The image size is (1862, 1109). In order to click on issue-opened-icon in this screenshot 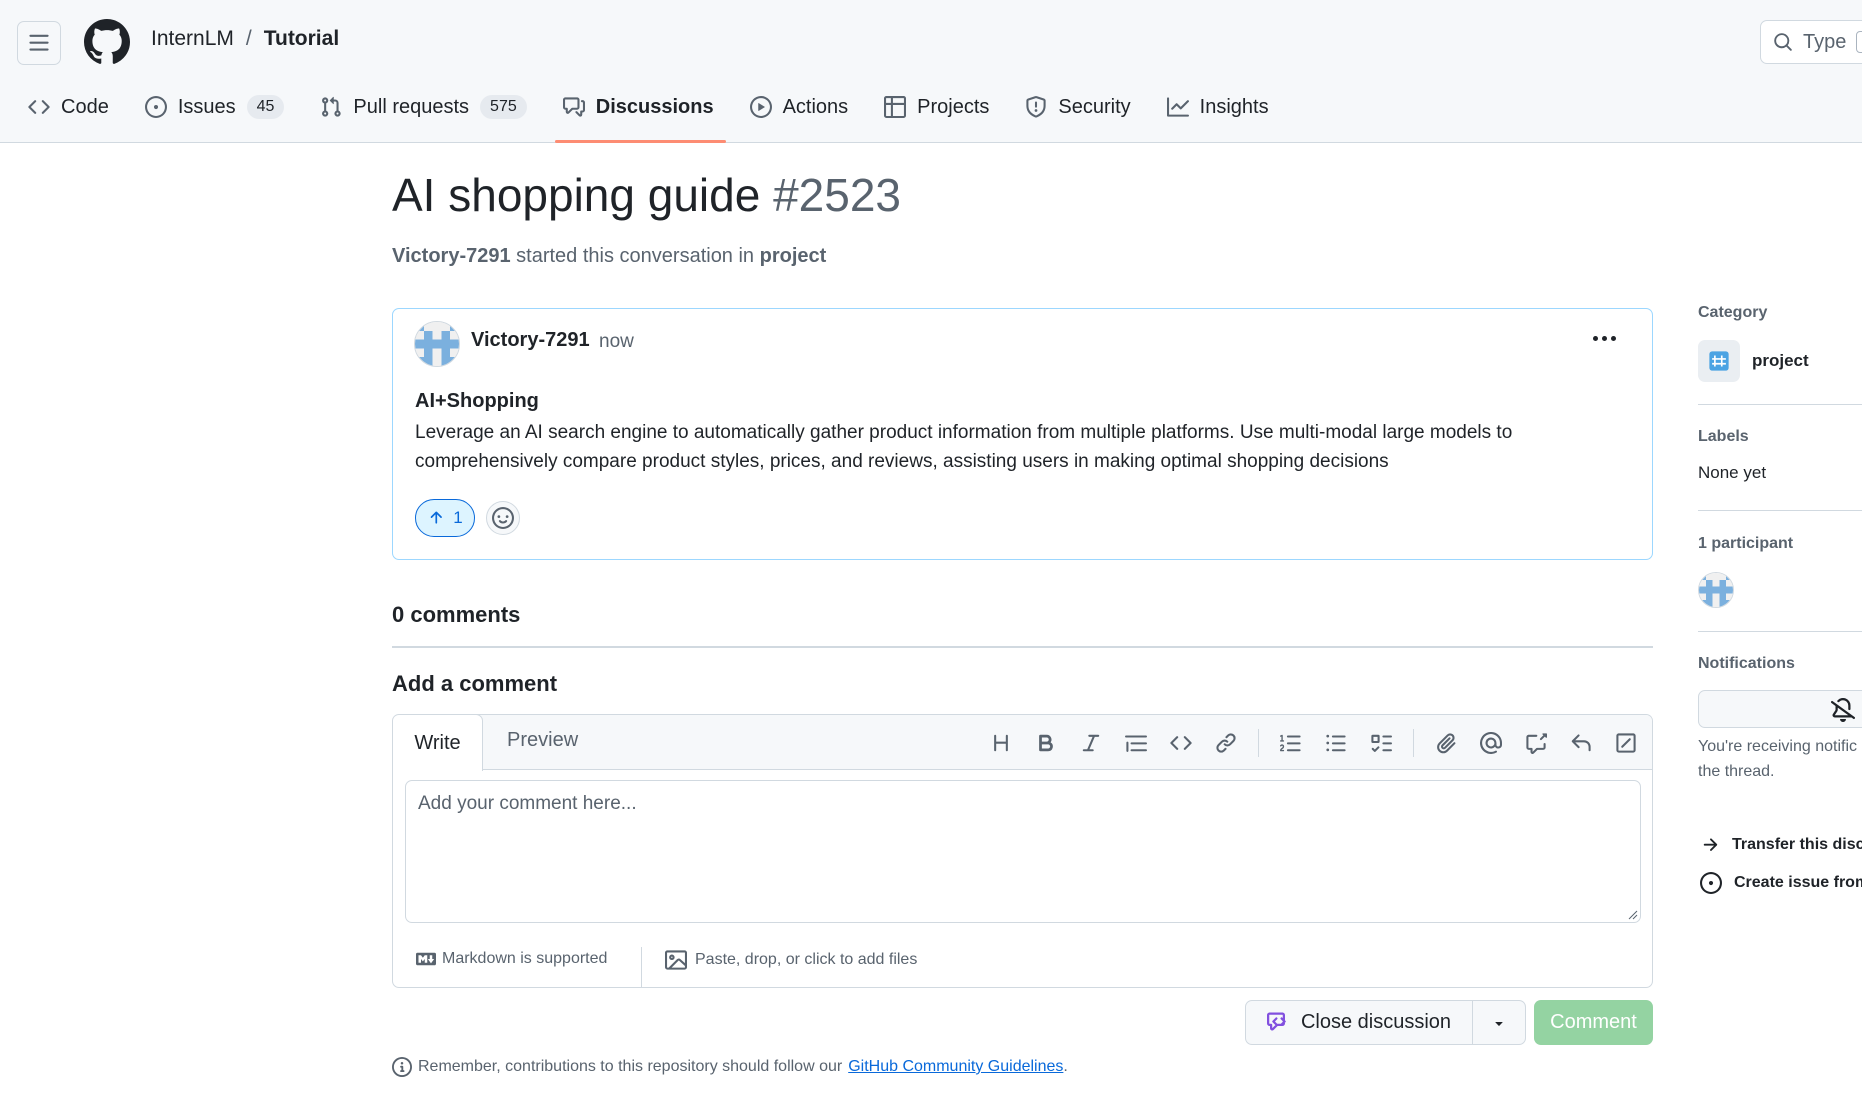, I will do `click(1711, 883)`.